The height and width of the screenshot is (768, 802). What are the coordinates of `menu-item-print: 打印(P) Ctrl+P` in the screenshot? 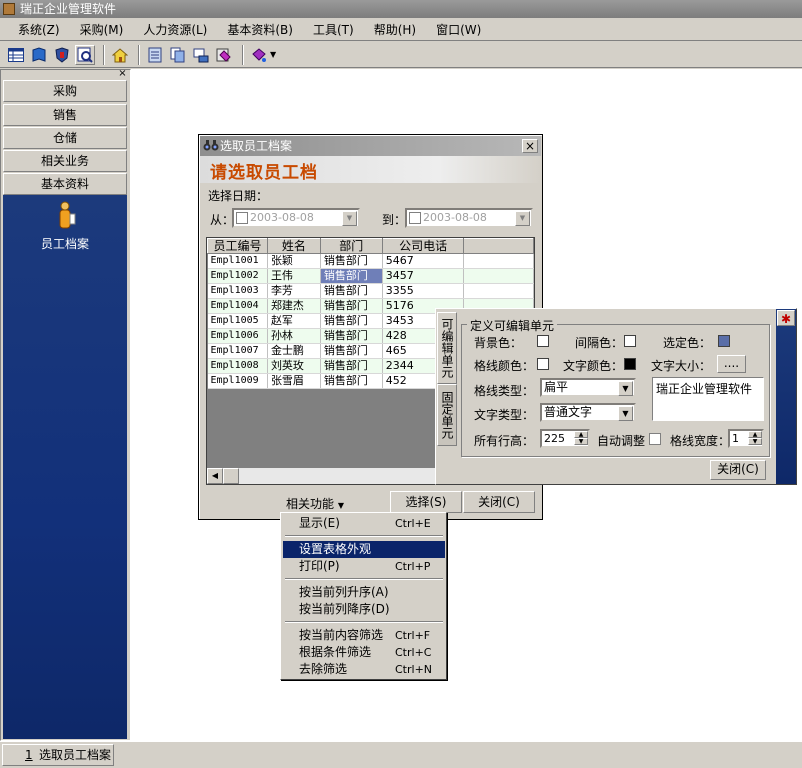 It's located at (364, 566).